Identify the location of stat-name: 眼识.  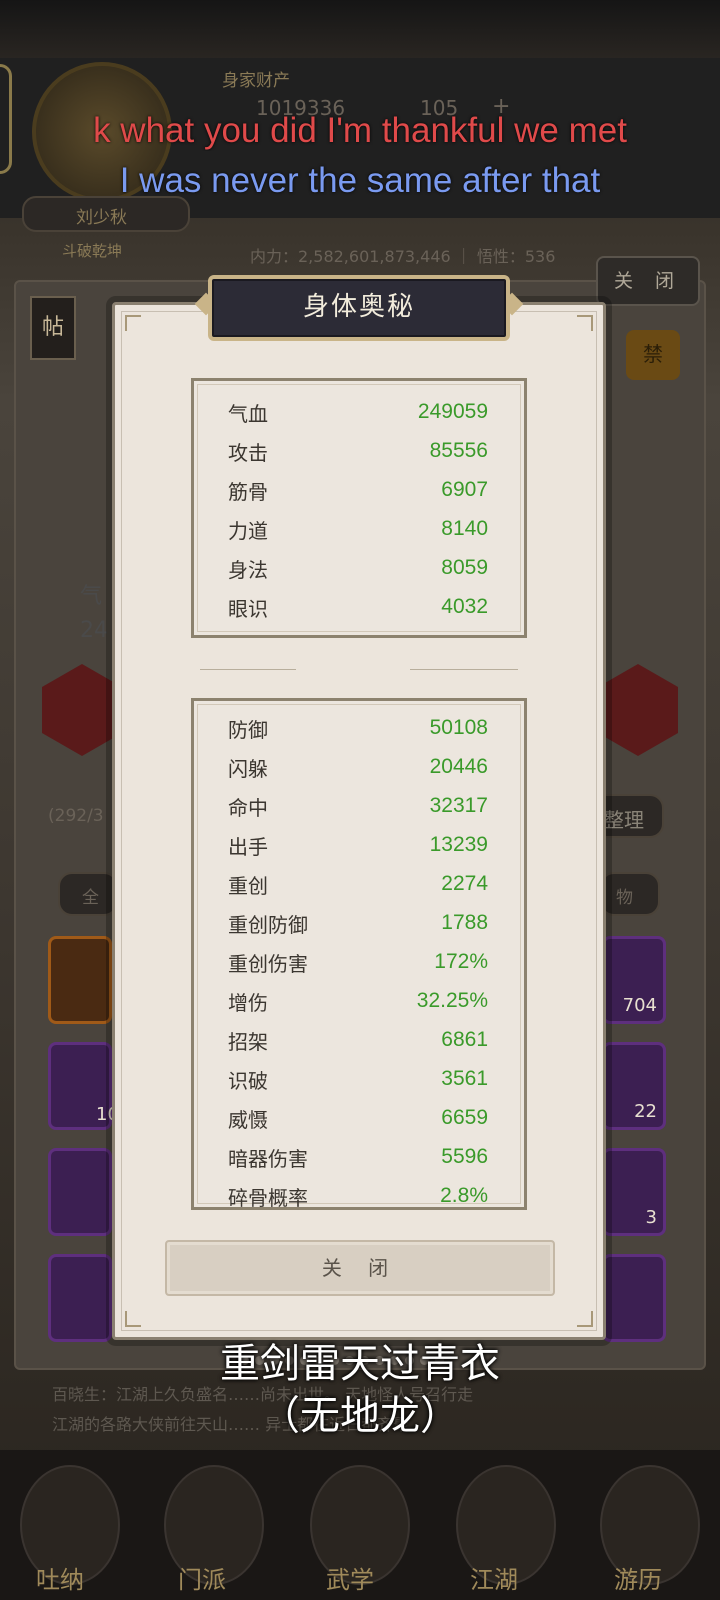
(248, 608).